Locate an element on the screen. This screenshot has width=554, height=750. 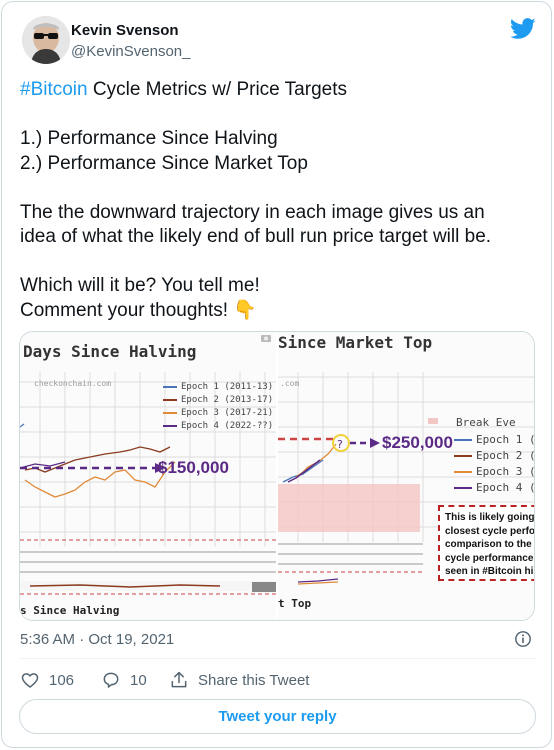
left-price-target: $150,000 is located at coordinates (193, 467).